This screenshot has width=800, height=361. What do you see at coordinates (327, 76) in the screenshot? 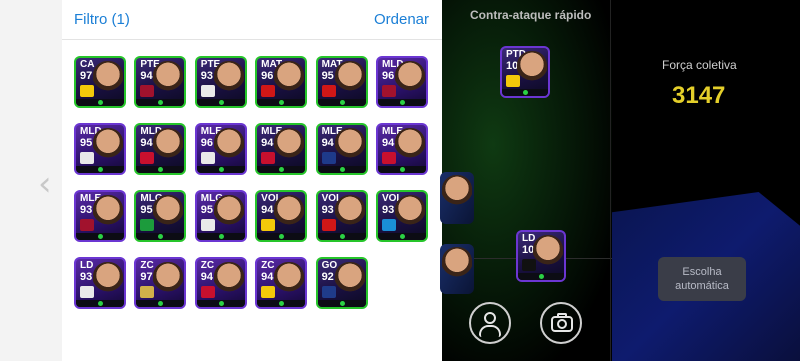
I see `card-rating: 95` at bounding box center [327, 76].